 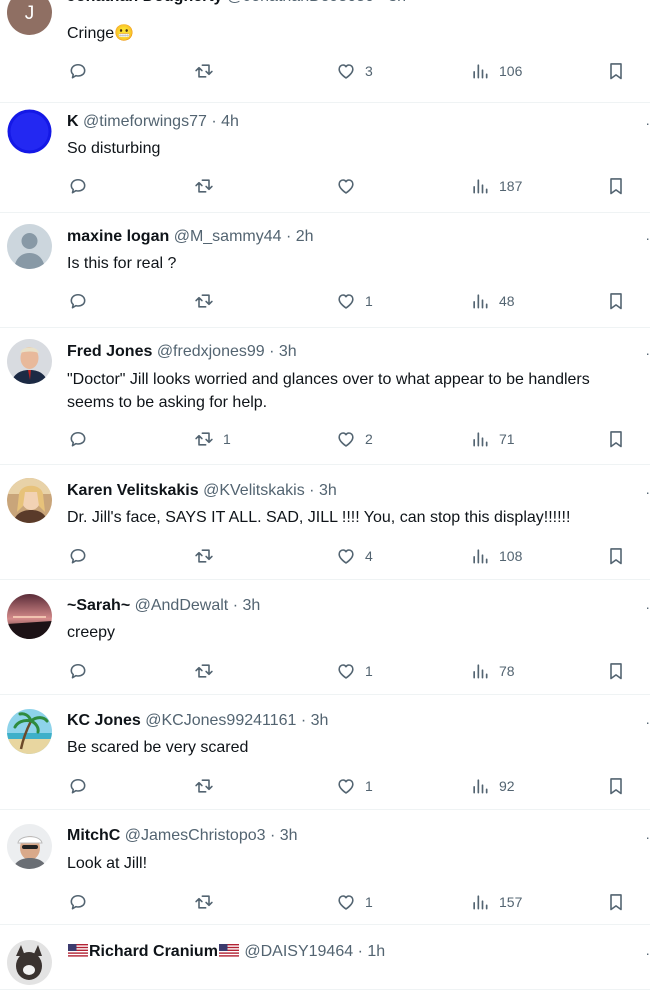 I want to click on user-handle: @JamesChristopo3, so click(x=195, y=835).